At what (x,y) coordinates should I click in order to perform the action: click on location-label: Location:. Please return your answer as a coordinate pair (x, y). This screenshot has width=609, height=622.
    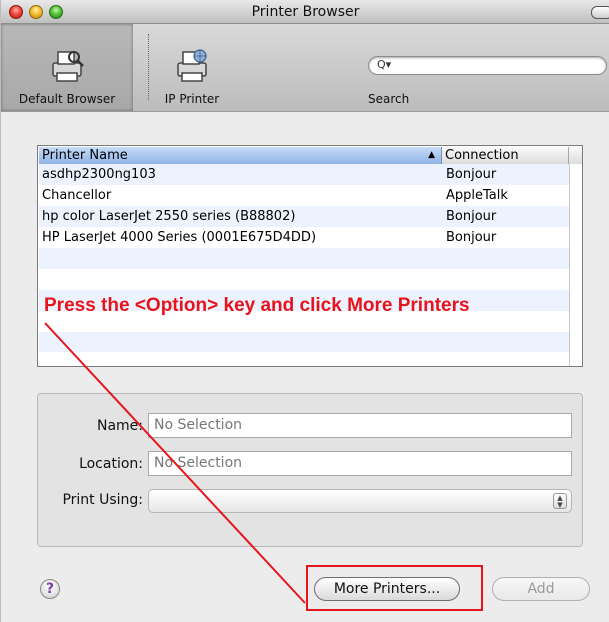
    Looking at the image, I should click on (111, 464).